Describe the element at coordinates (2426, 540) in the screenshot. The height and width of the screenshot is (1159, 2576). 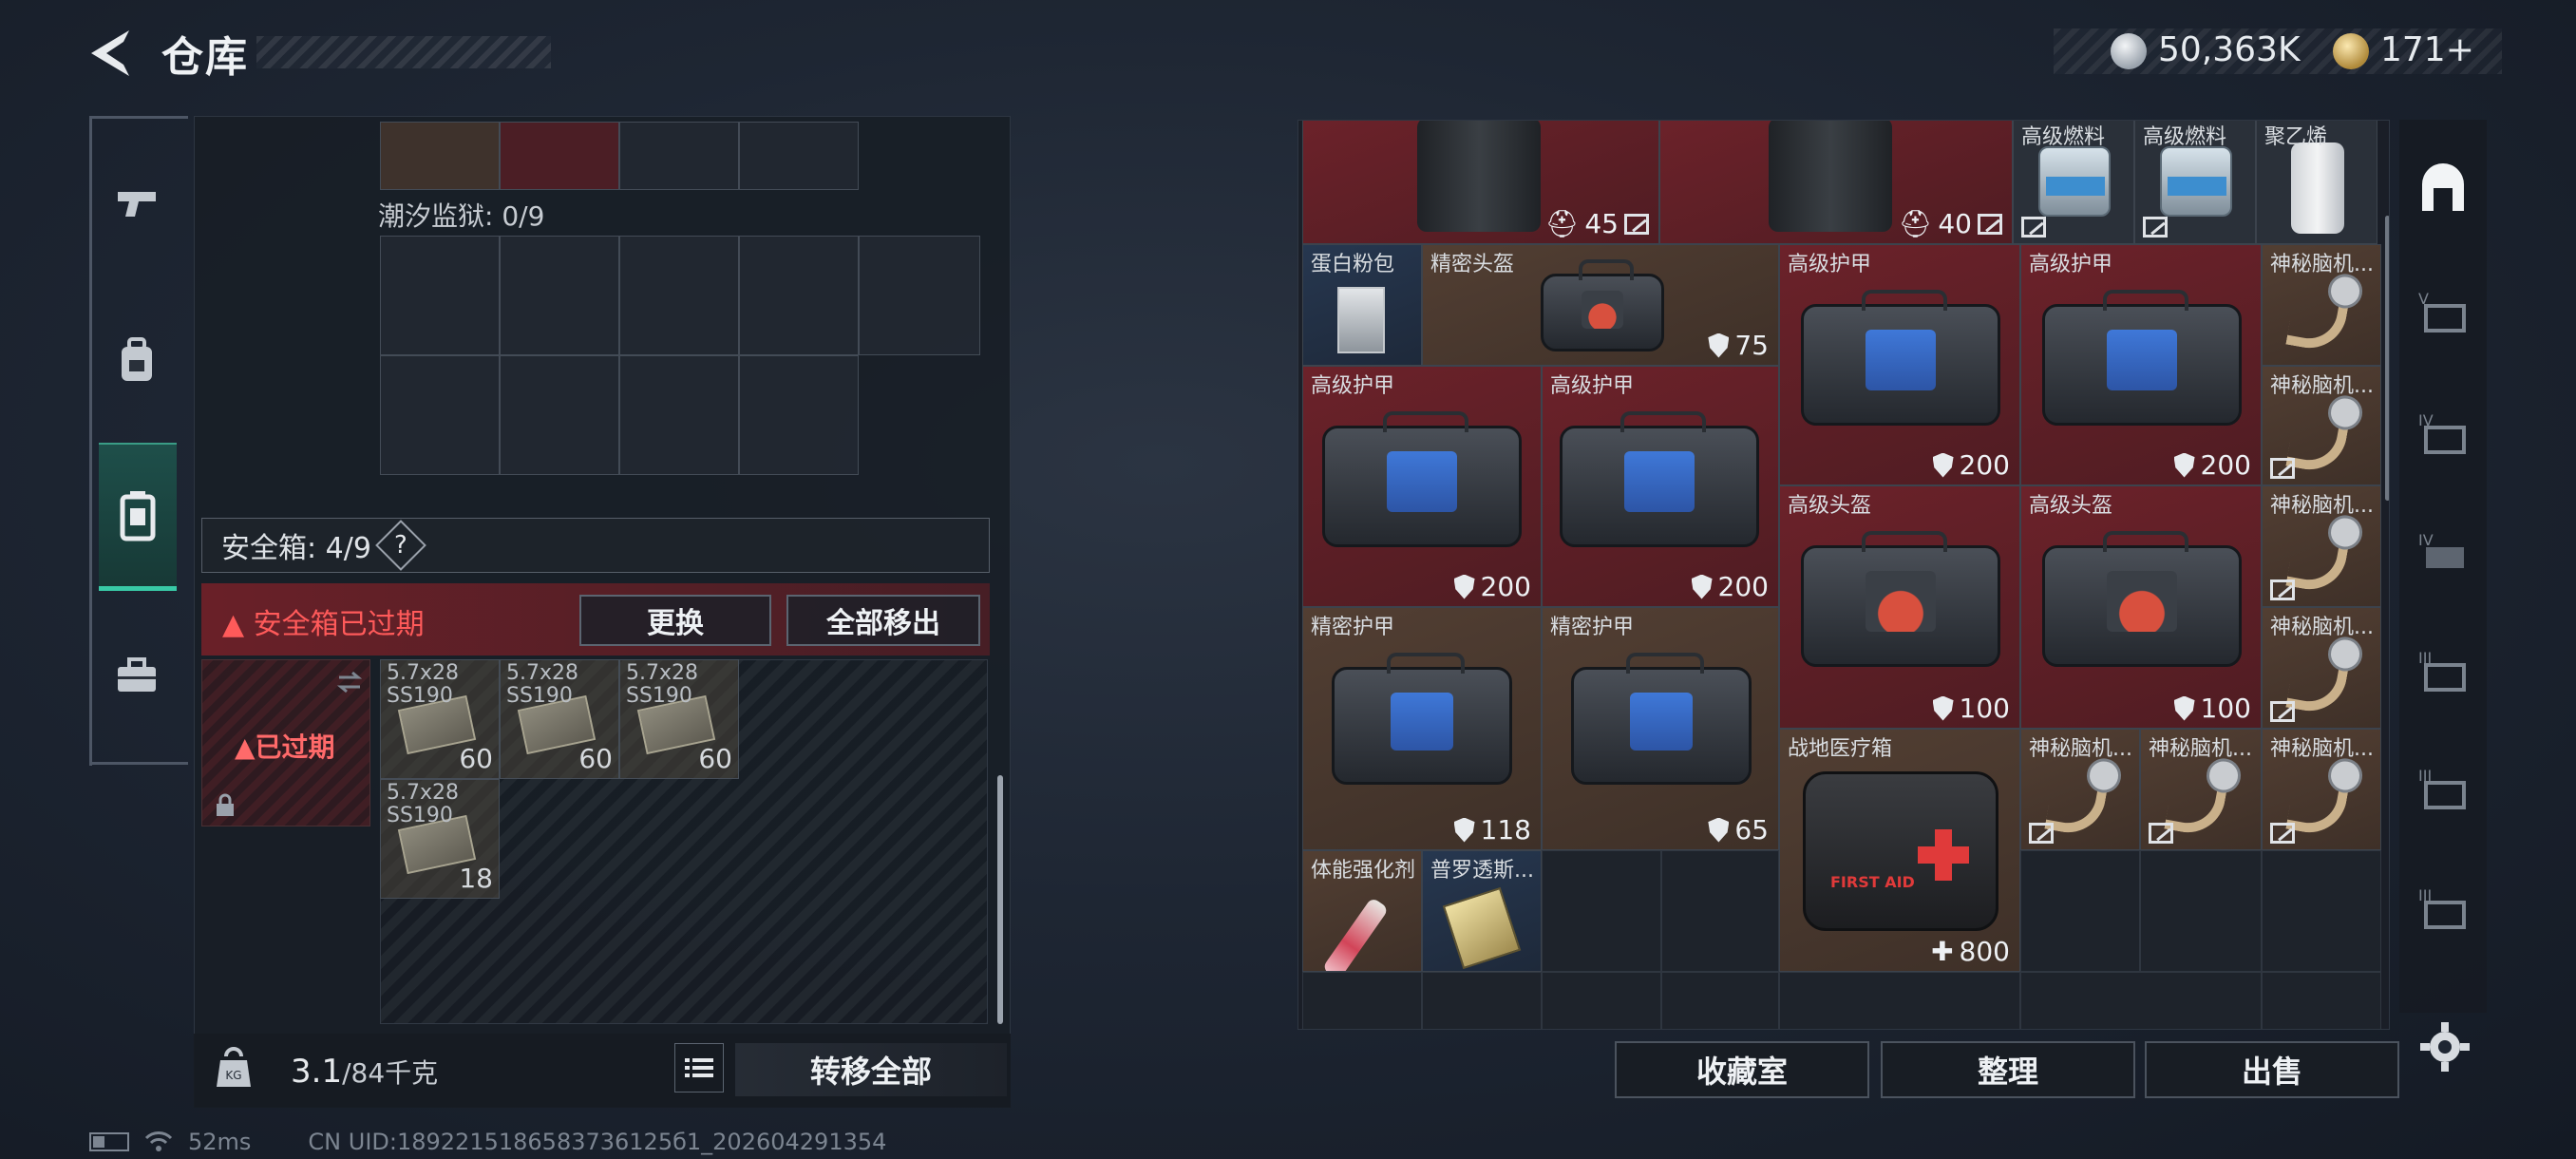
I see `svg-text: IV` at that location.